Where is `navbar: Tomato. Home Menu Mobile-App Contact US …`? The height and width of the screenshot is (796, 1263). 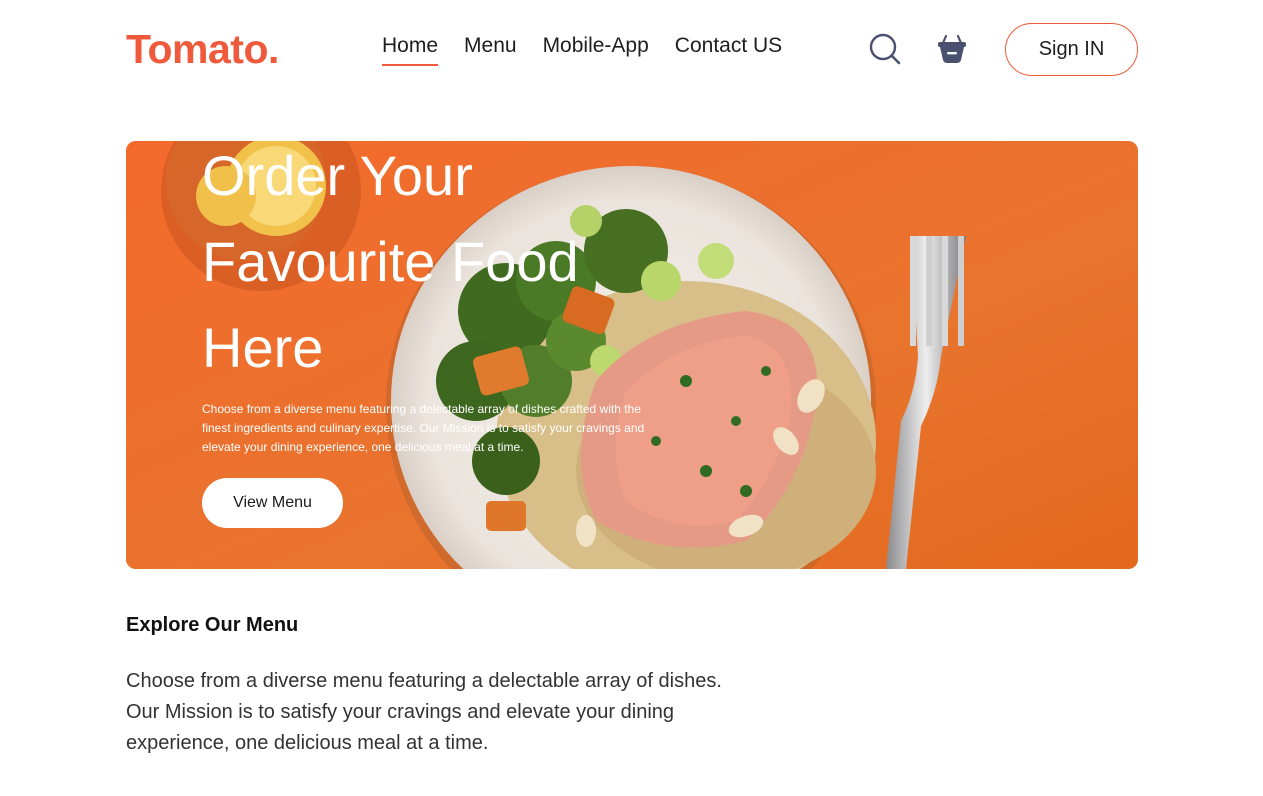 navbar: Tomato. Home Menu Mobile-App Contact US … is located at coordinates (632, 48).